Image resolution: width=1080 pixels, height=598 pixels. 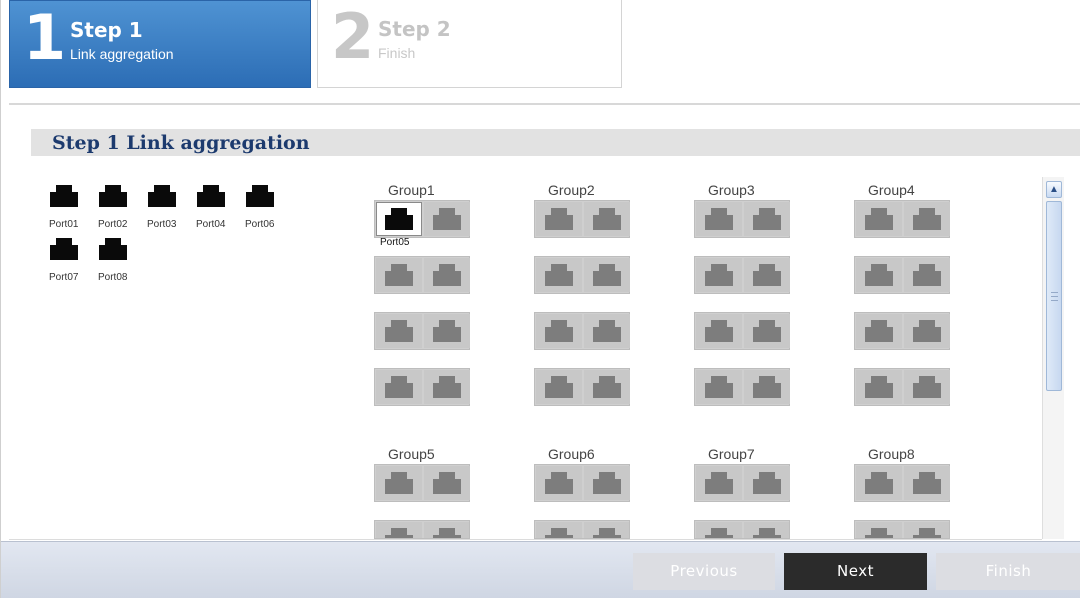 What do you see at coordinates (571, 454) in the screenshot?
I see `group-label: Group6` at bounding box center [571, 454].